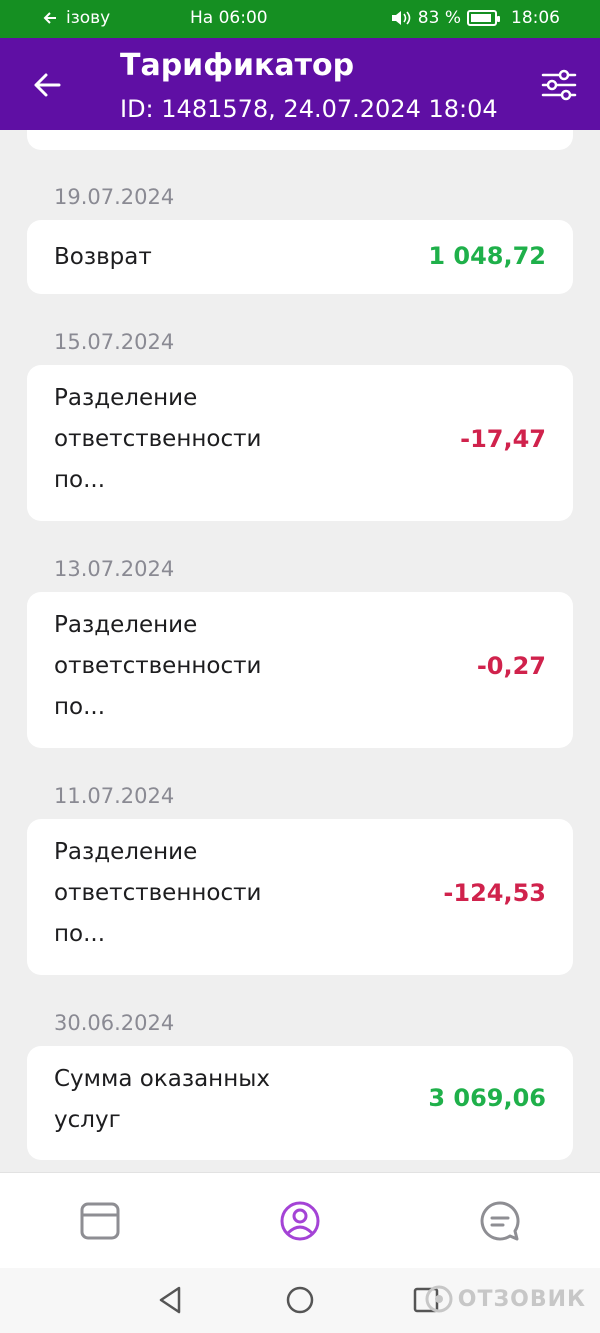  What do you see at coordinates (88, 18) in the screenshot?
I see `return-app-label: ізову` at bounding box center [88, 18].